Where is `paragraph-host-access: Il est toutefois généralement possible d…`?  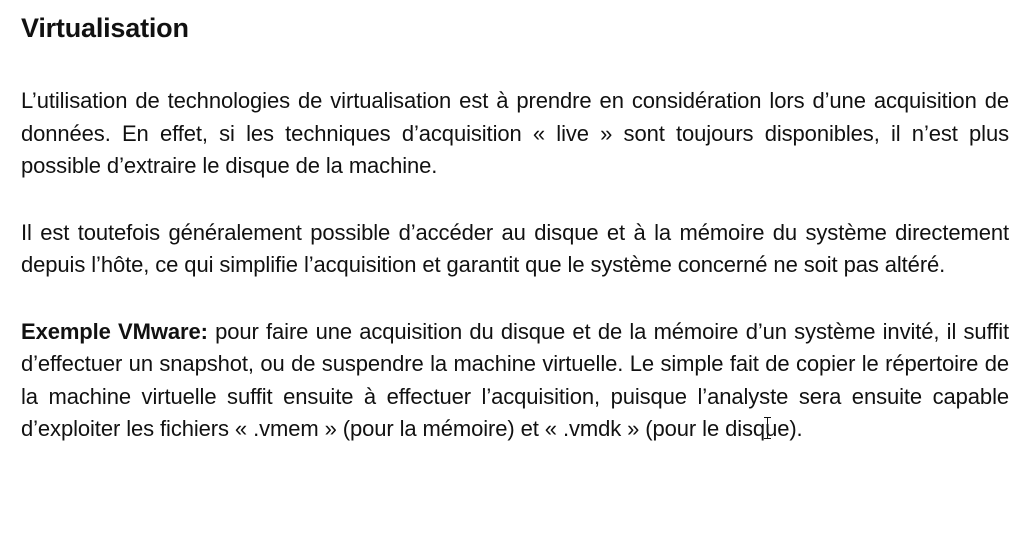 paragraph-host-access: Il est toutefois généralement possible d… is located at coordinates (515, 248).